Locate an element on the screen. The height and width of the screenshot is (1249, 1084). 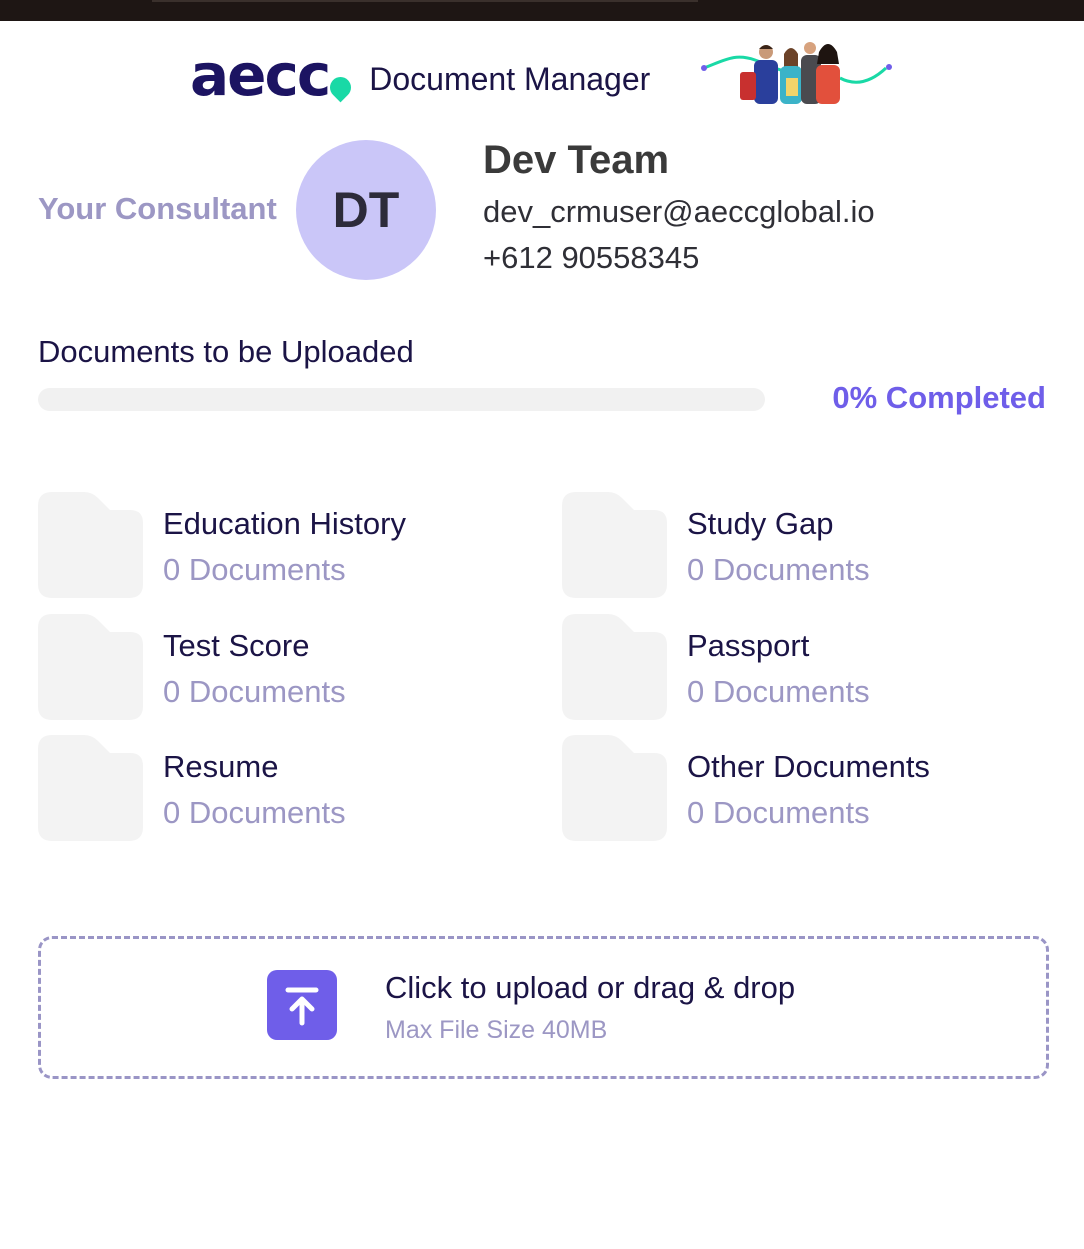
upload-max-size: Max File Size 40MB is located at coordinates (496, 1030).